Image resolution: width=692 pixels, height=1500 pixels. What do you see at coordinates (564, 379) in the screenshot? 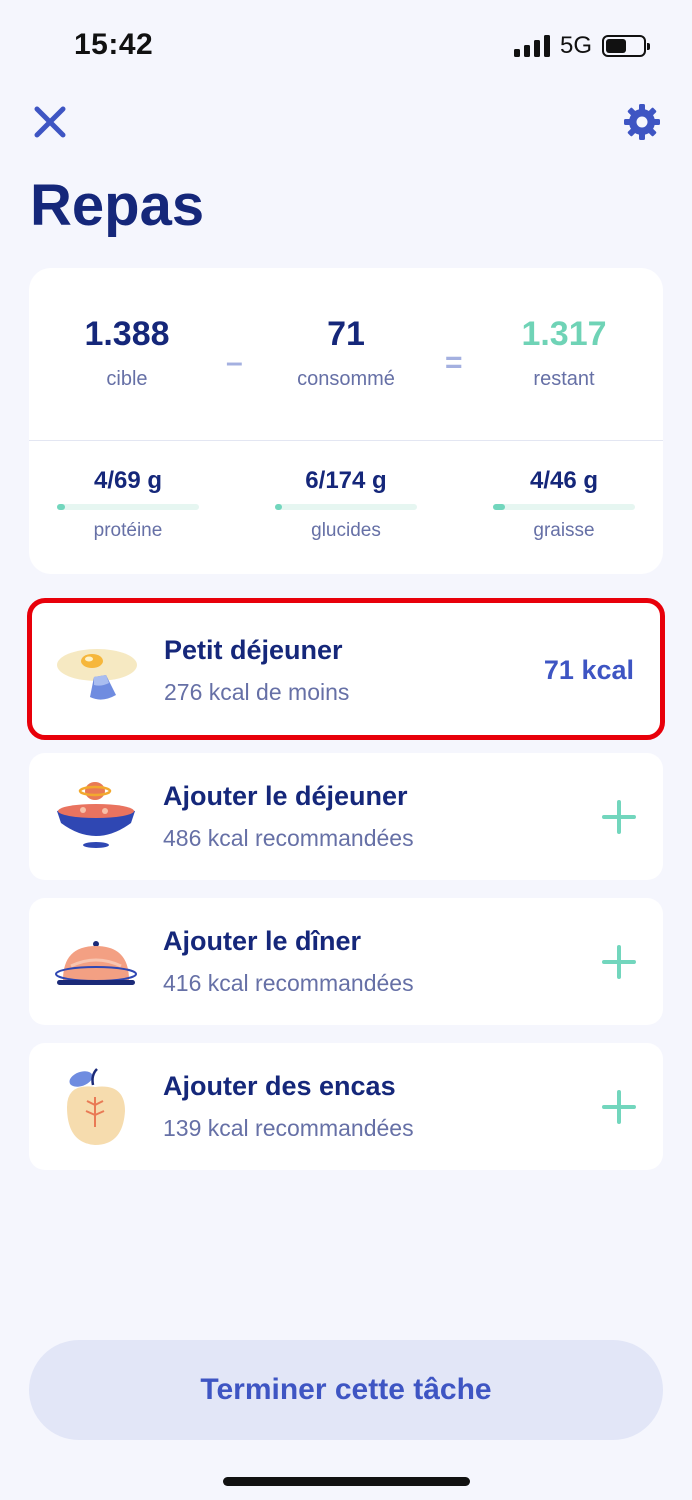
I see `remaining-label: restant` at bounding box center [564, 379].